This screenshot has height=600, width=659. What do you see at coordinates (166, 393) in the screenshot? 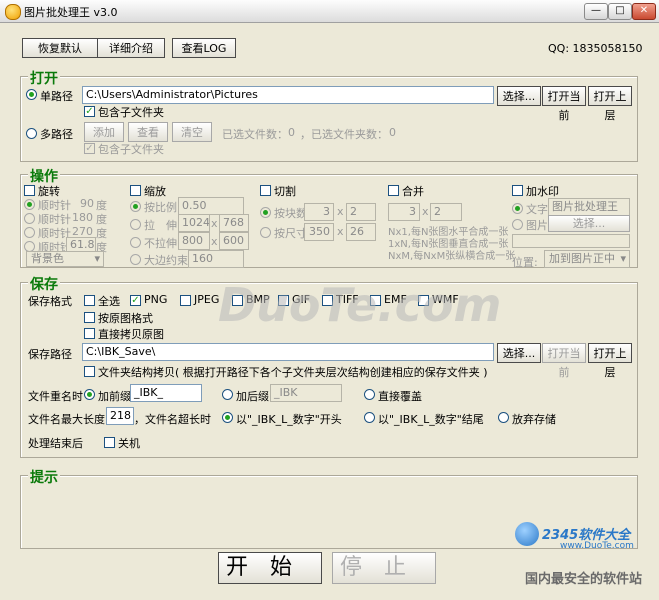
I see `prefix-input: _IBK_` at bounding box center [166, 393].